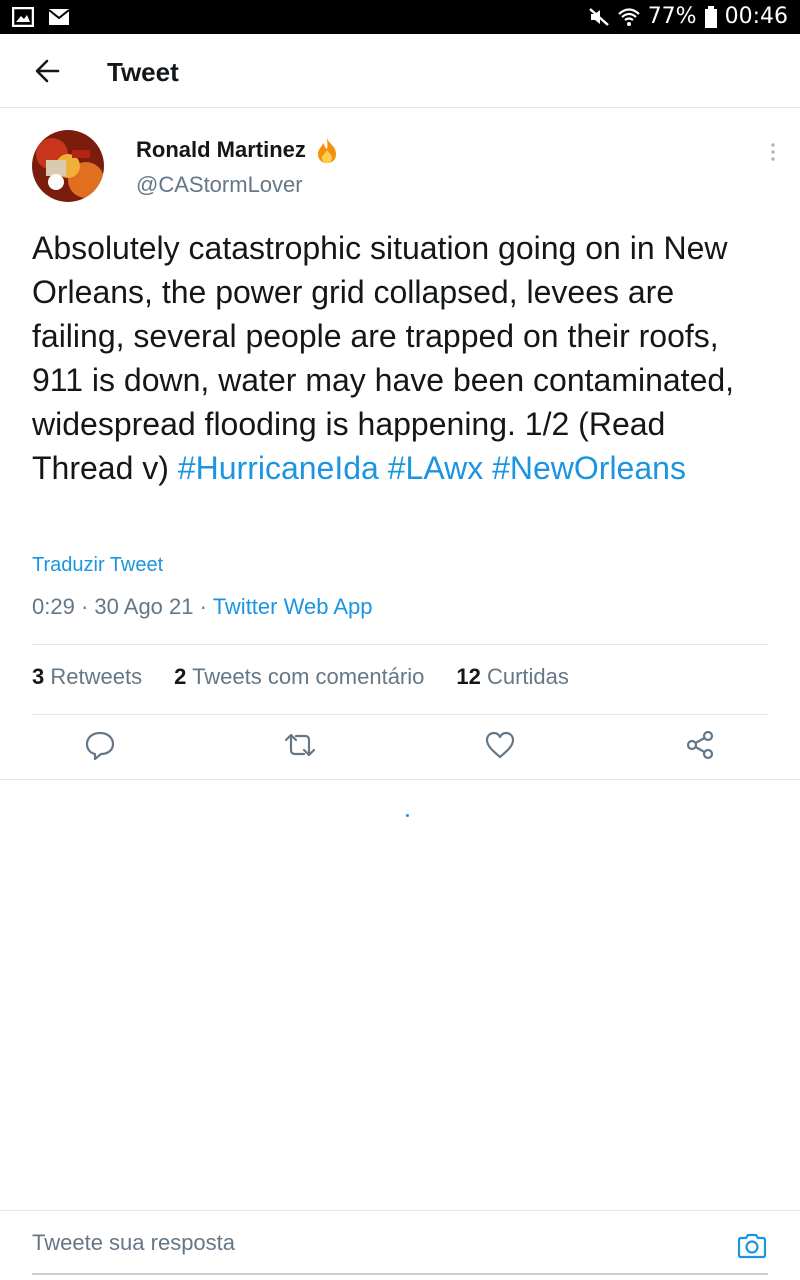  Describe the element at coordinates (672, 16) in the screenshot. I see `battery-percent: 77%` at that location.